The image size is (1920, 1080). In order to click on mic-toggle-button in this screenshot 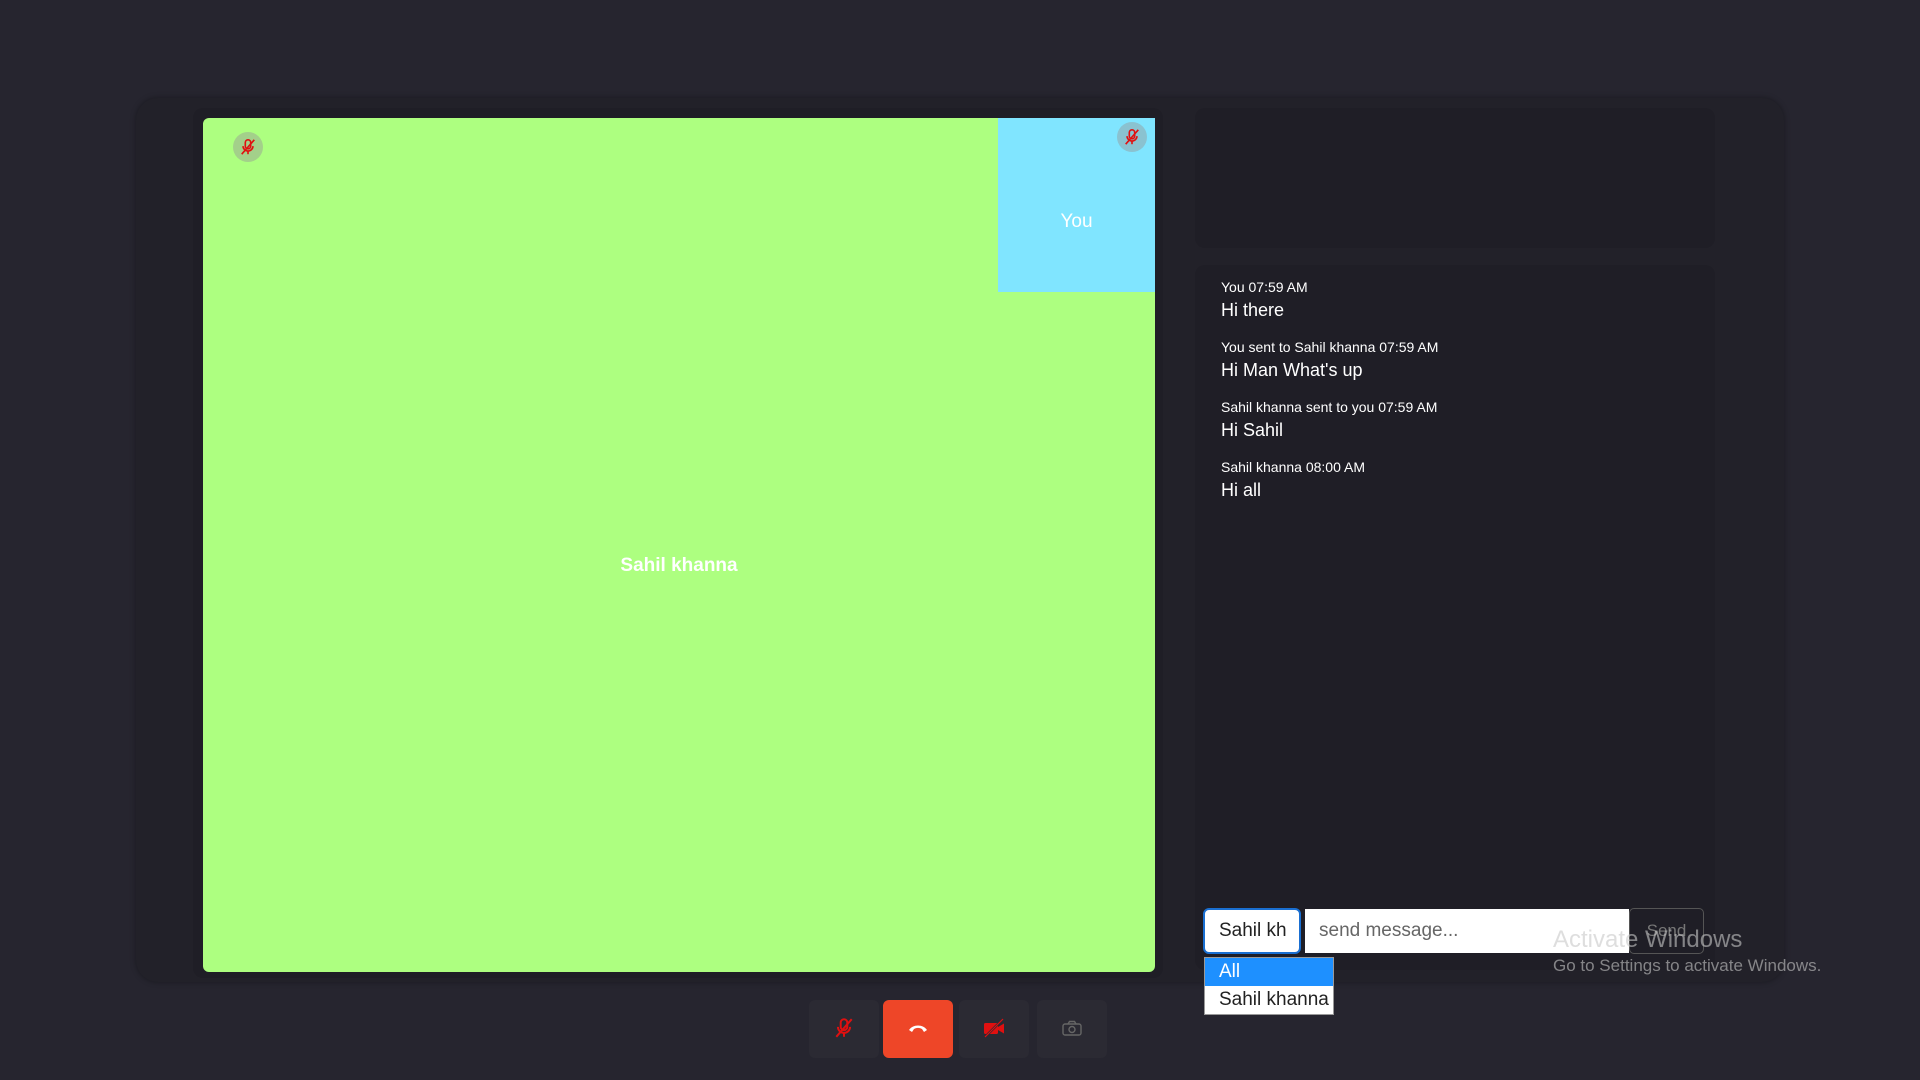, I will do `click(844, 1029)`.